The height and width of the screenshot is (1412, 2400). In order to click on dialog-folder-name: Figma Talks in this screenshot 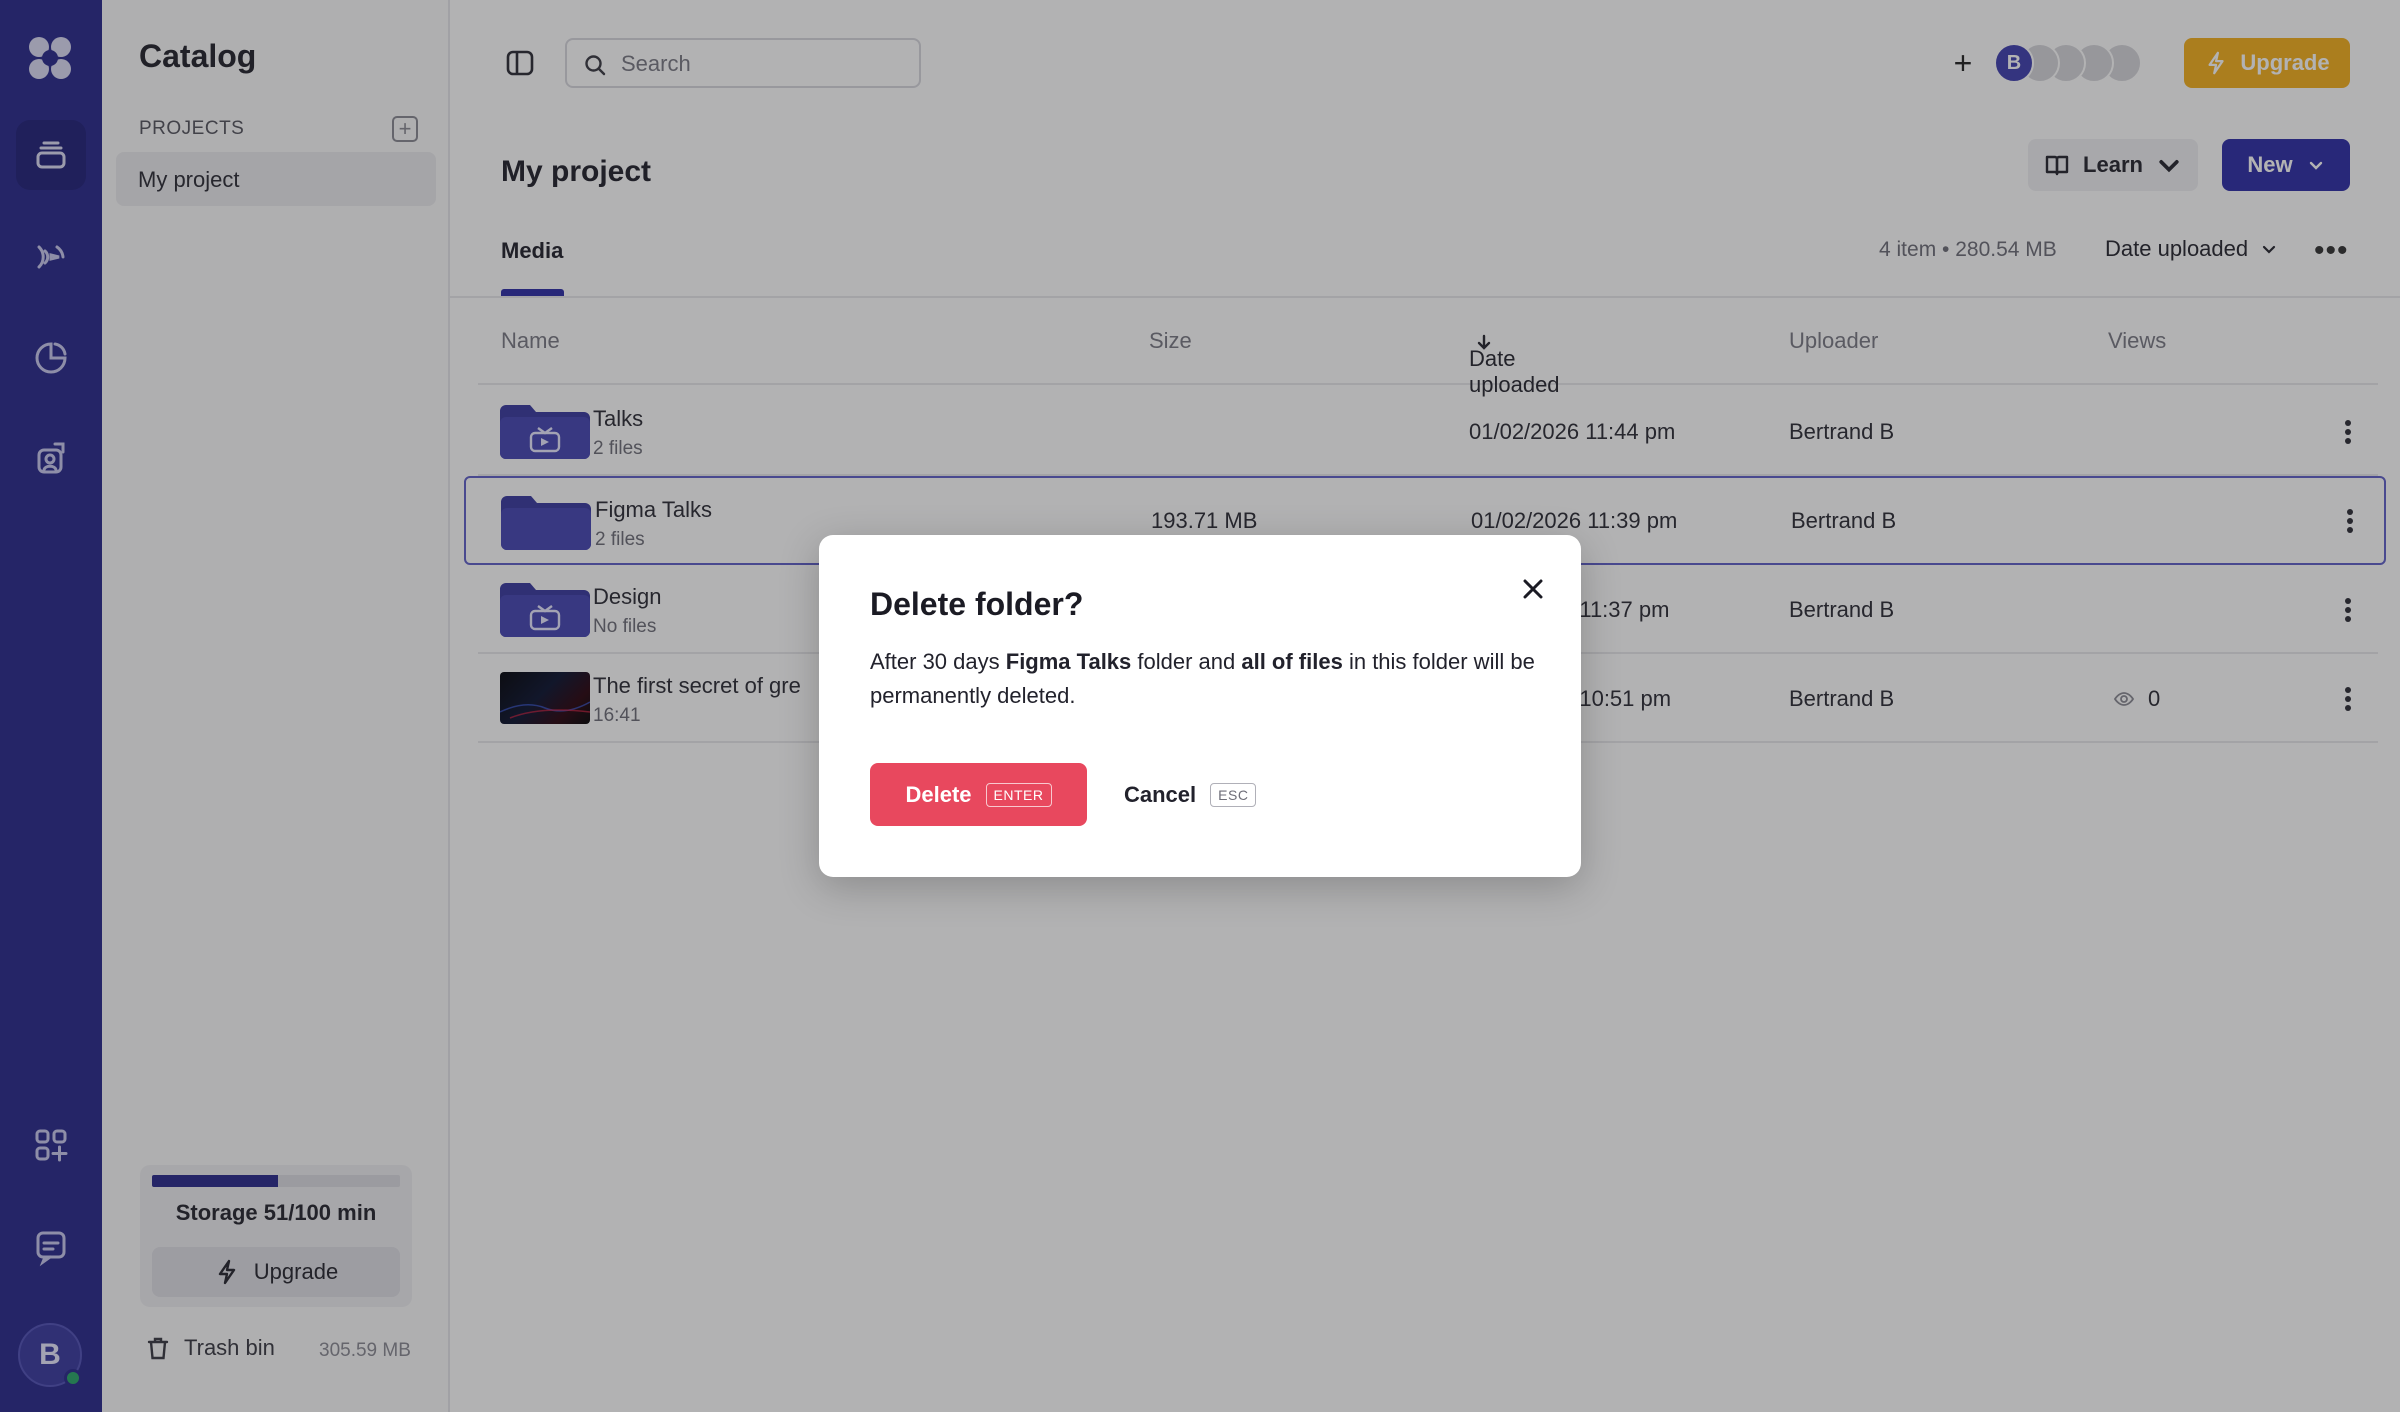, I will do `click(1068, 661)`.